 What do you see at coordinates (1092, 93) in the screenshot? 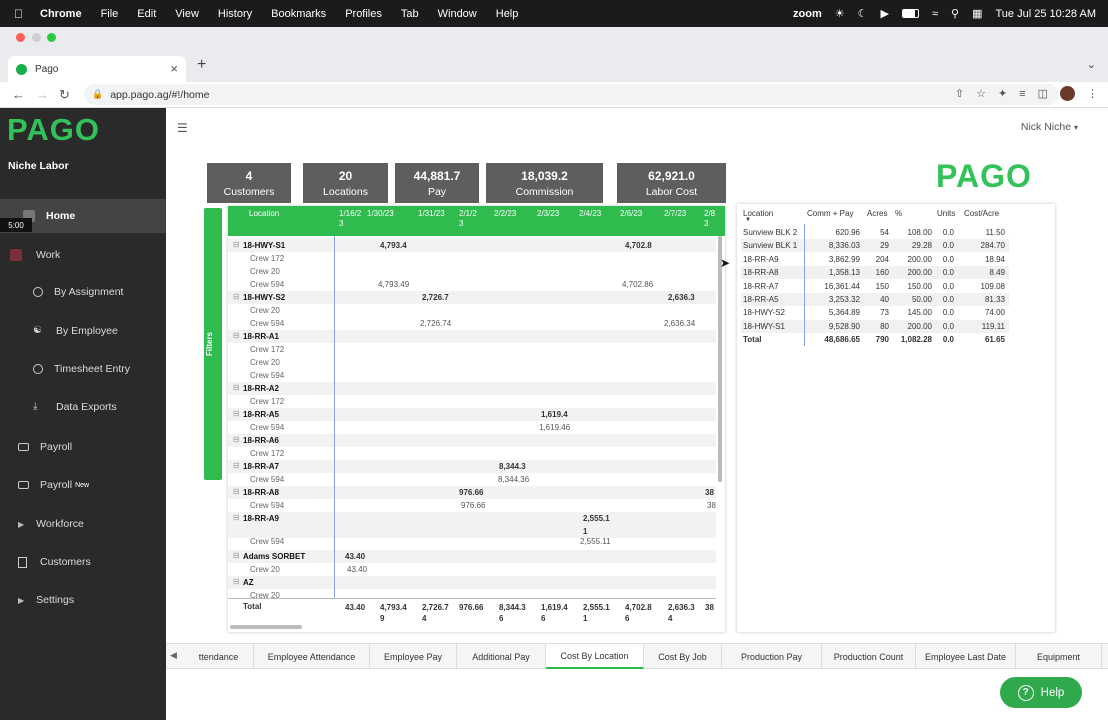
I see `browser-menu-icon: ⋮` at bounding box center [1092, 93].